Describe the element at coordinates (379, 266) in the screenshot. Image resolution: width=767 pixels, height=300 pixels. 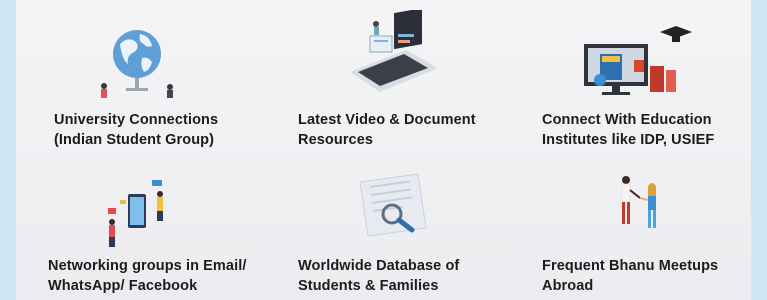
I see `feature-line1: Worldwide Database of` at that location.